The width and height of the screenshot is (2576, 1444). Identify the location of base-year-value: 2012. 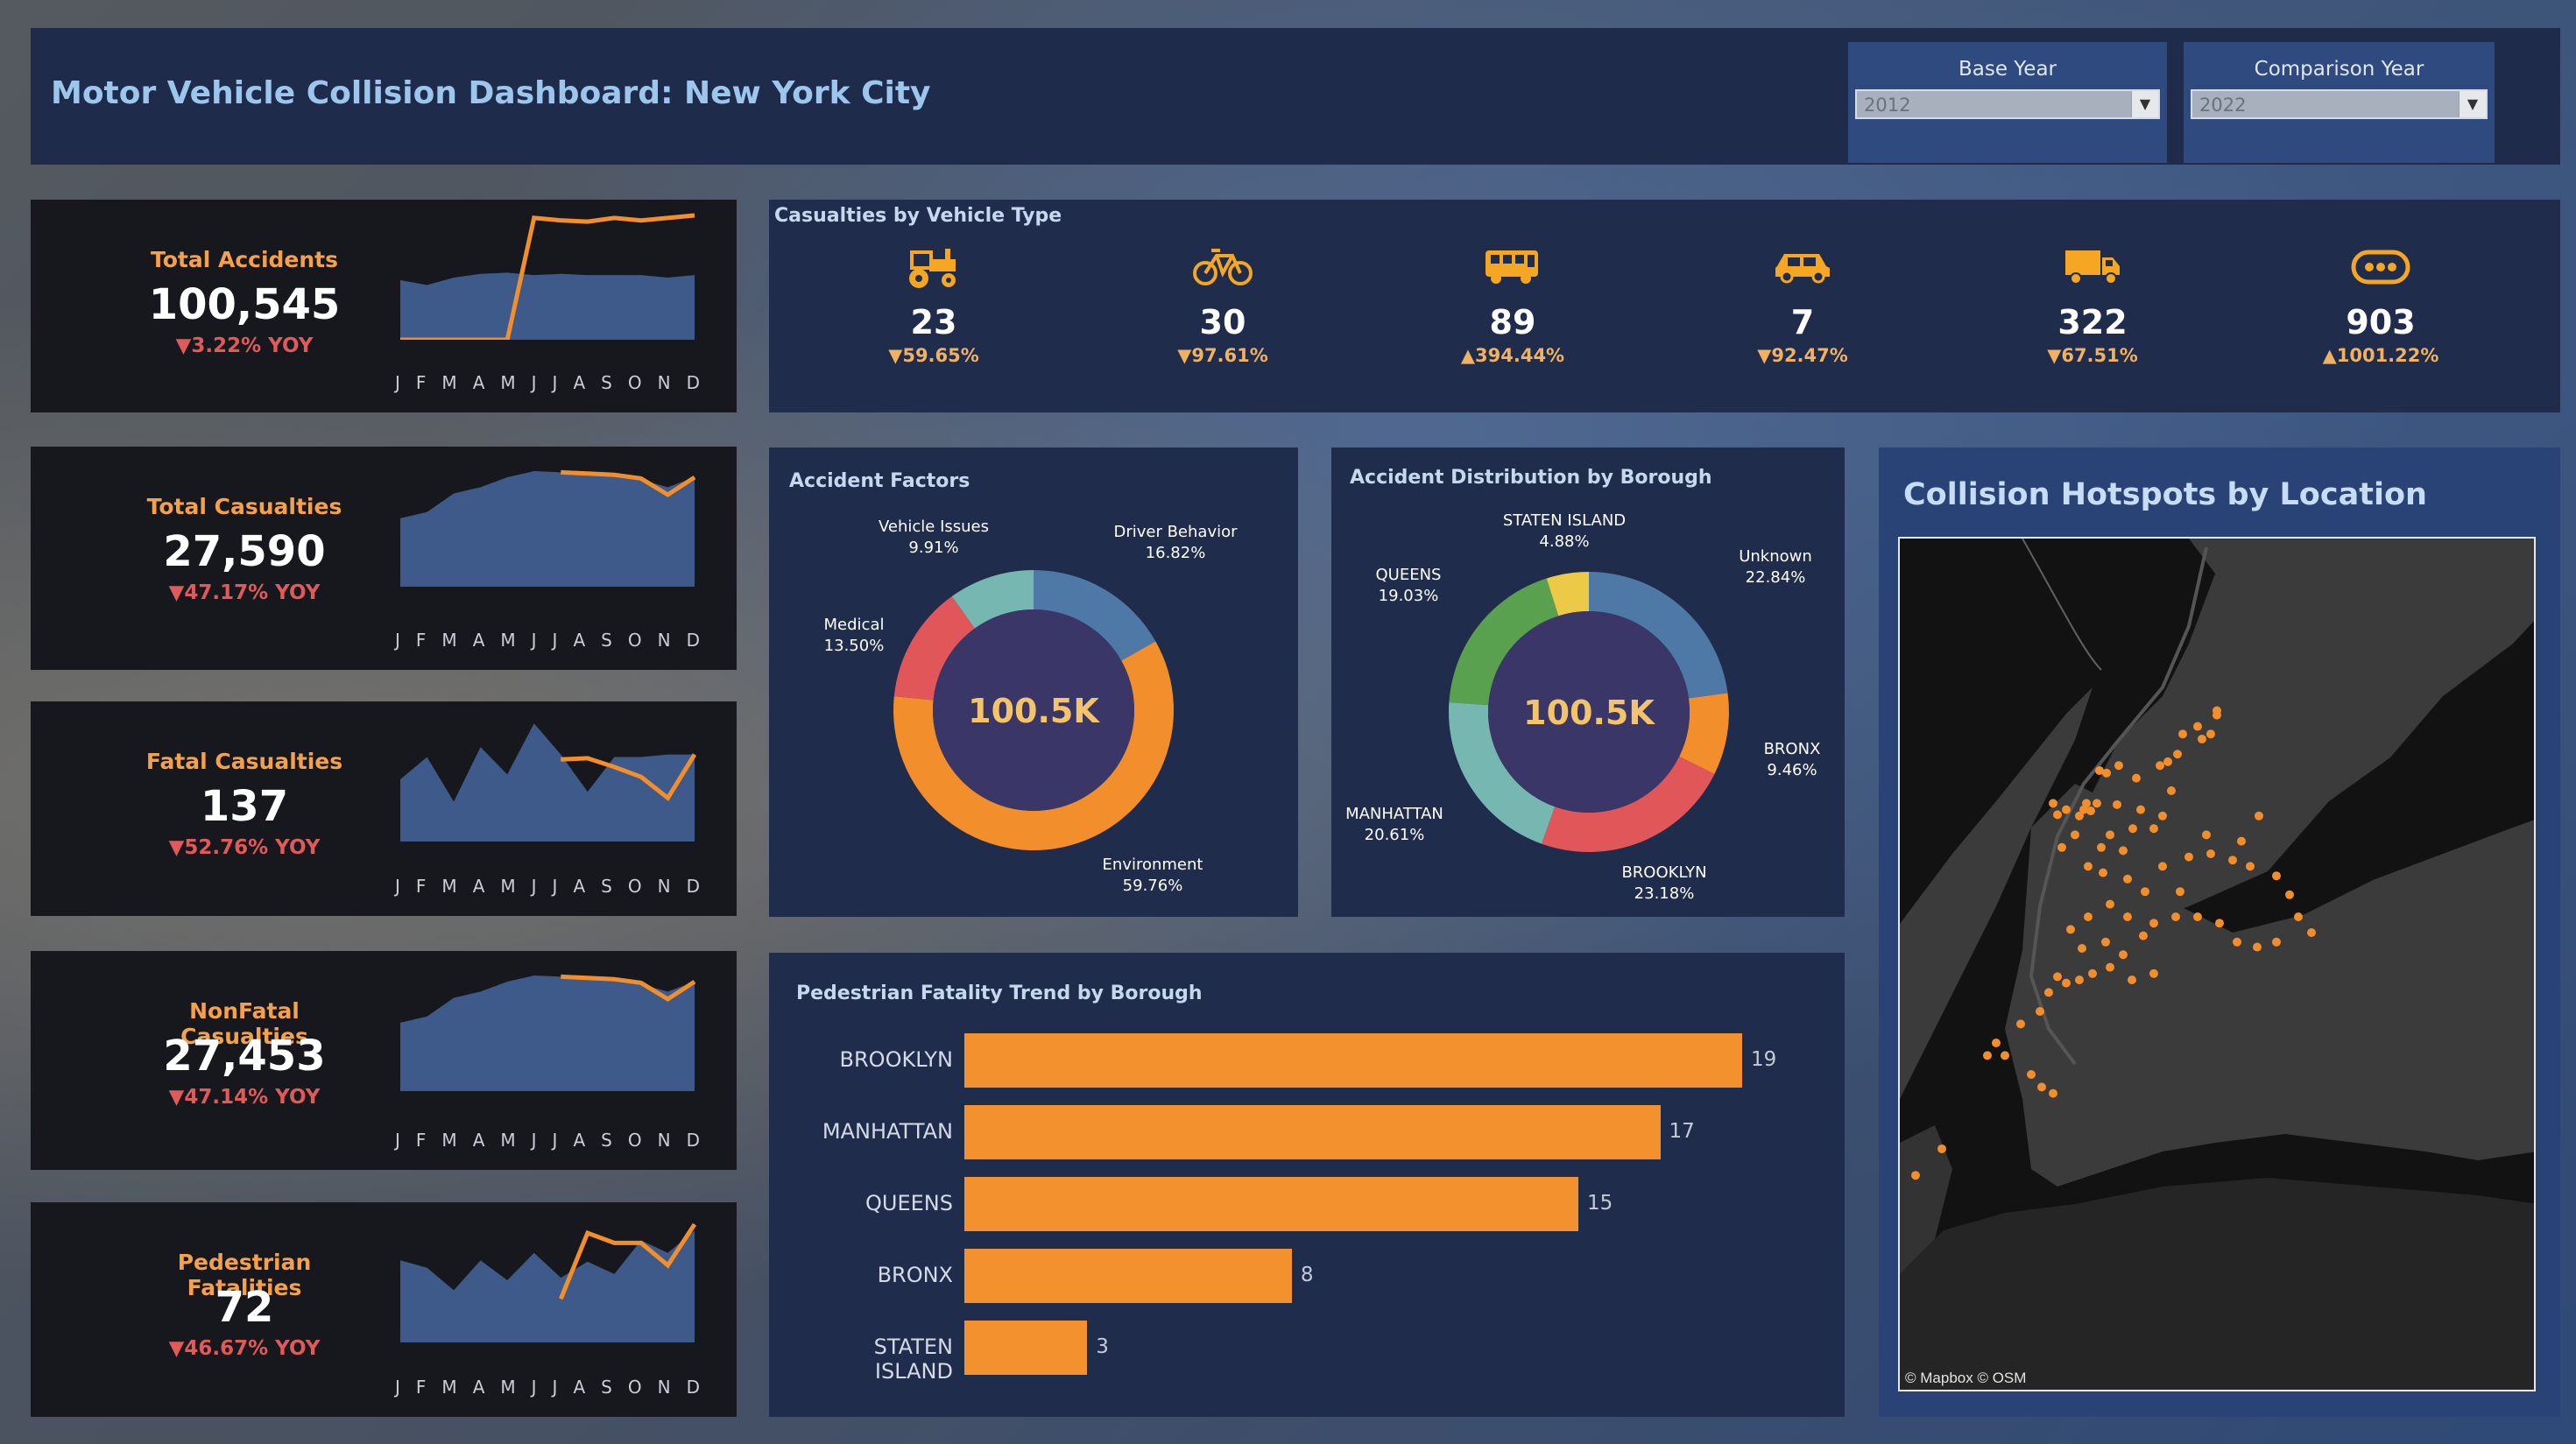
(1887, 105).